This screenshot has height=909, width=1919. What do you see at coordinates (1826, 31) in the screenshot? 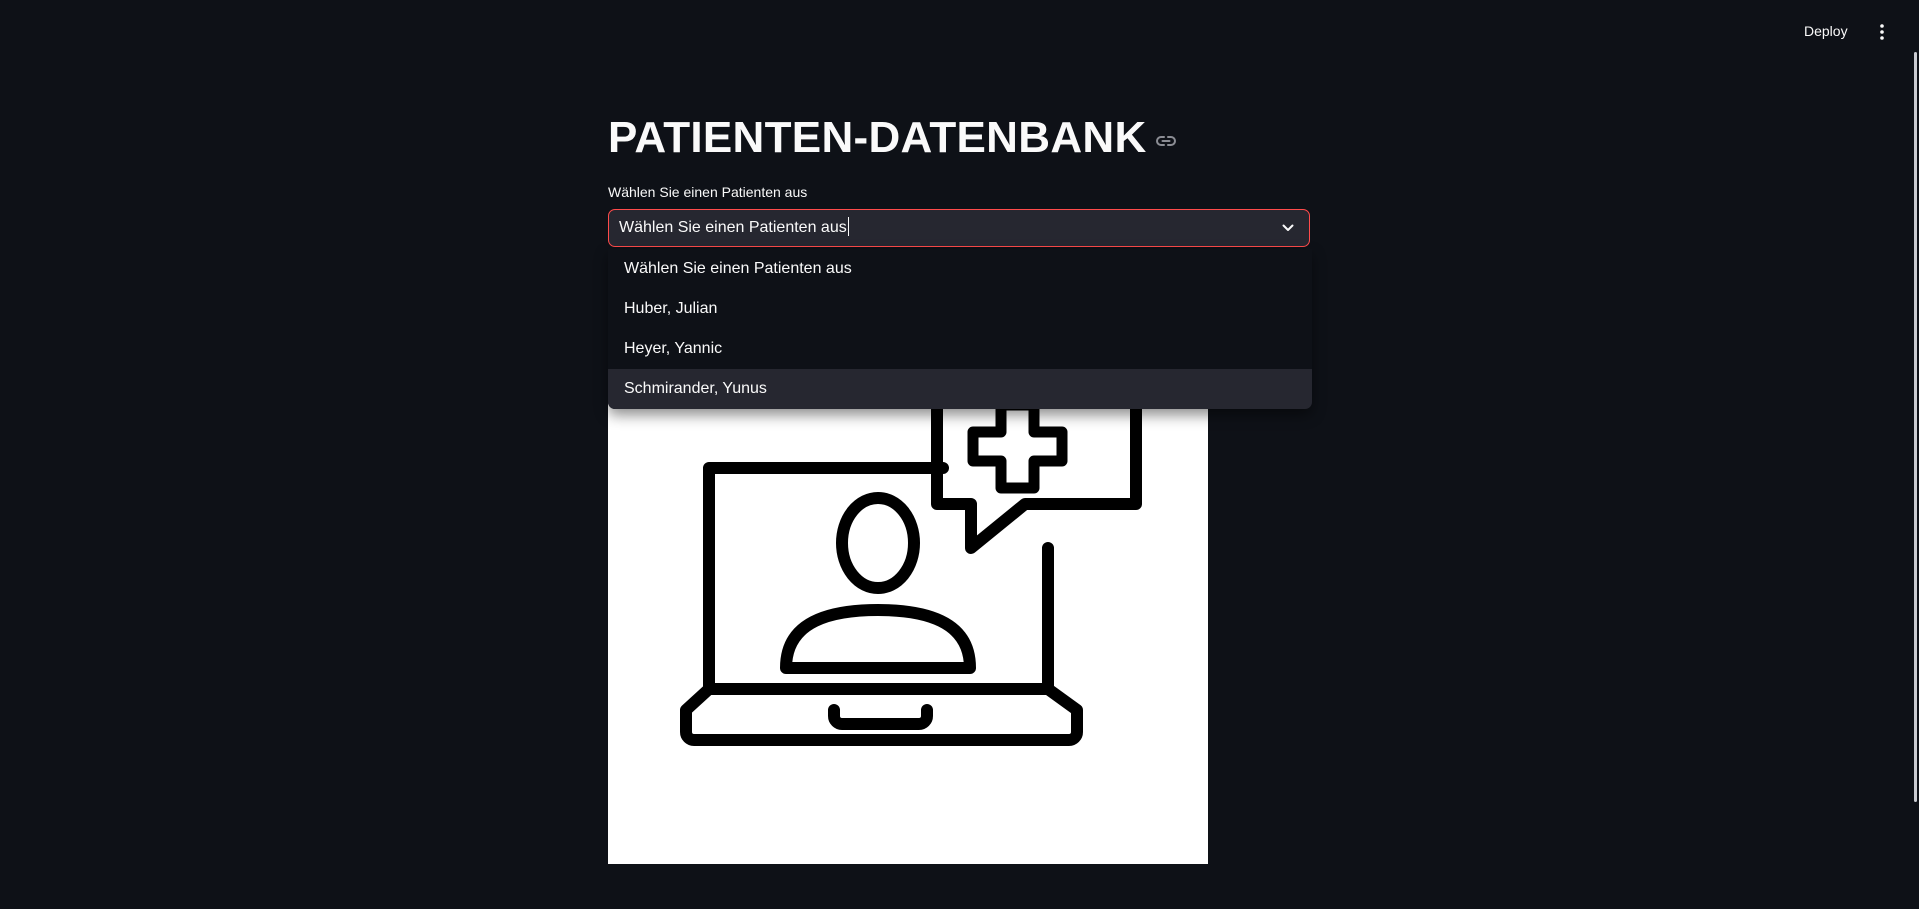
I see `deploy-button: Deploy` at bounding box center [1826, 31].